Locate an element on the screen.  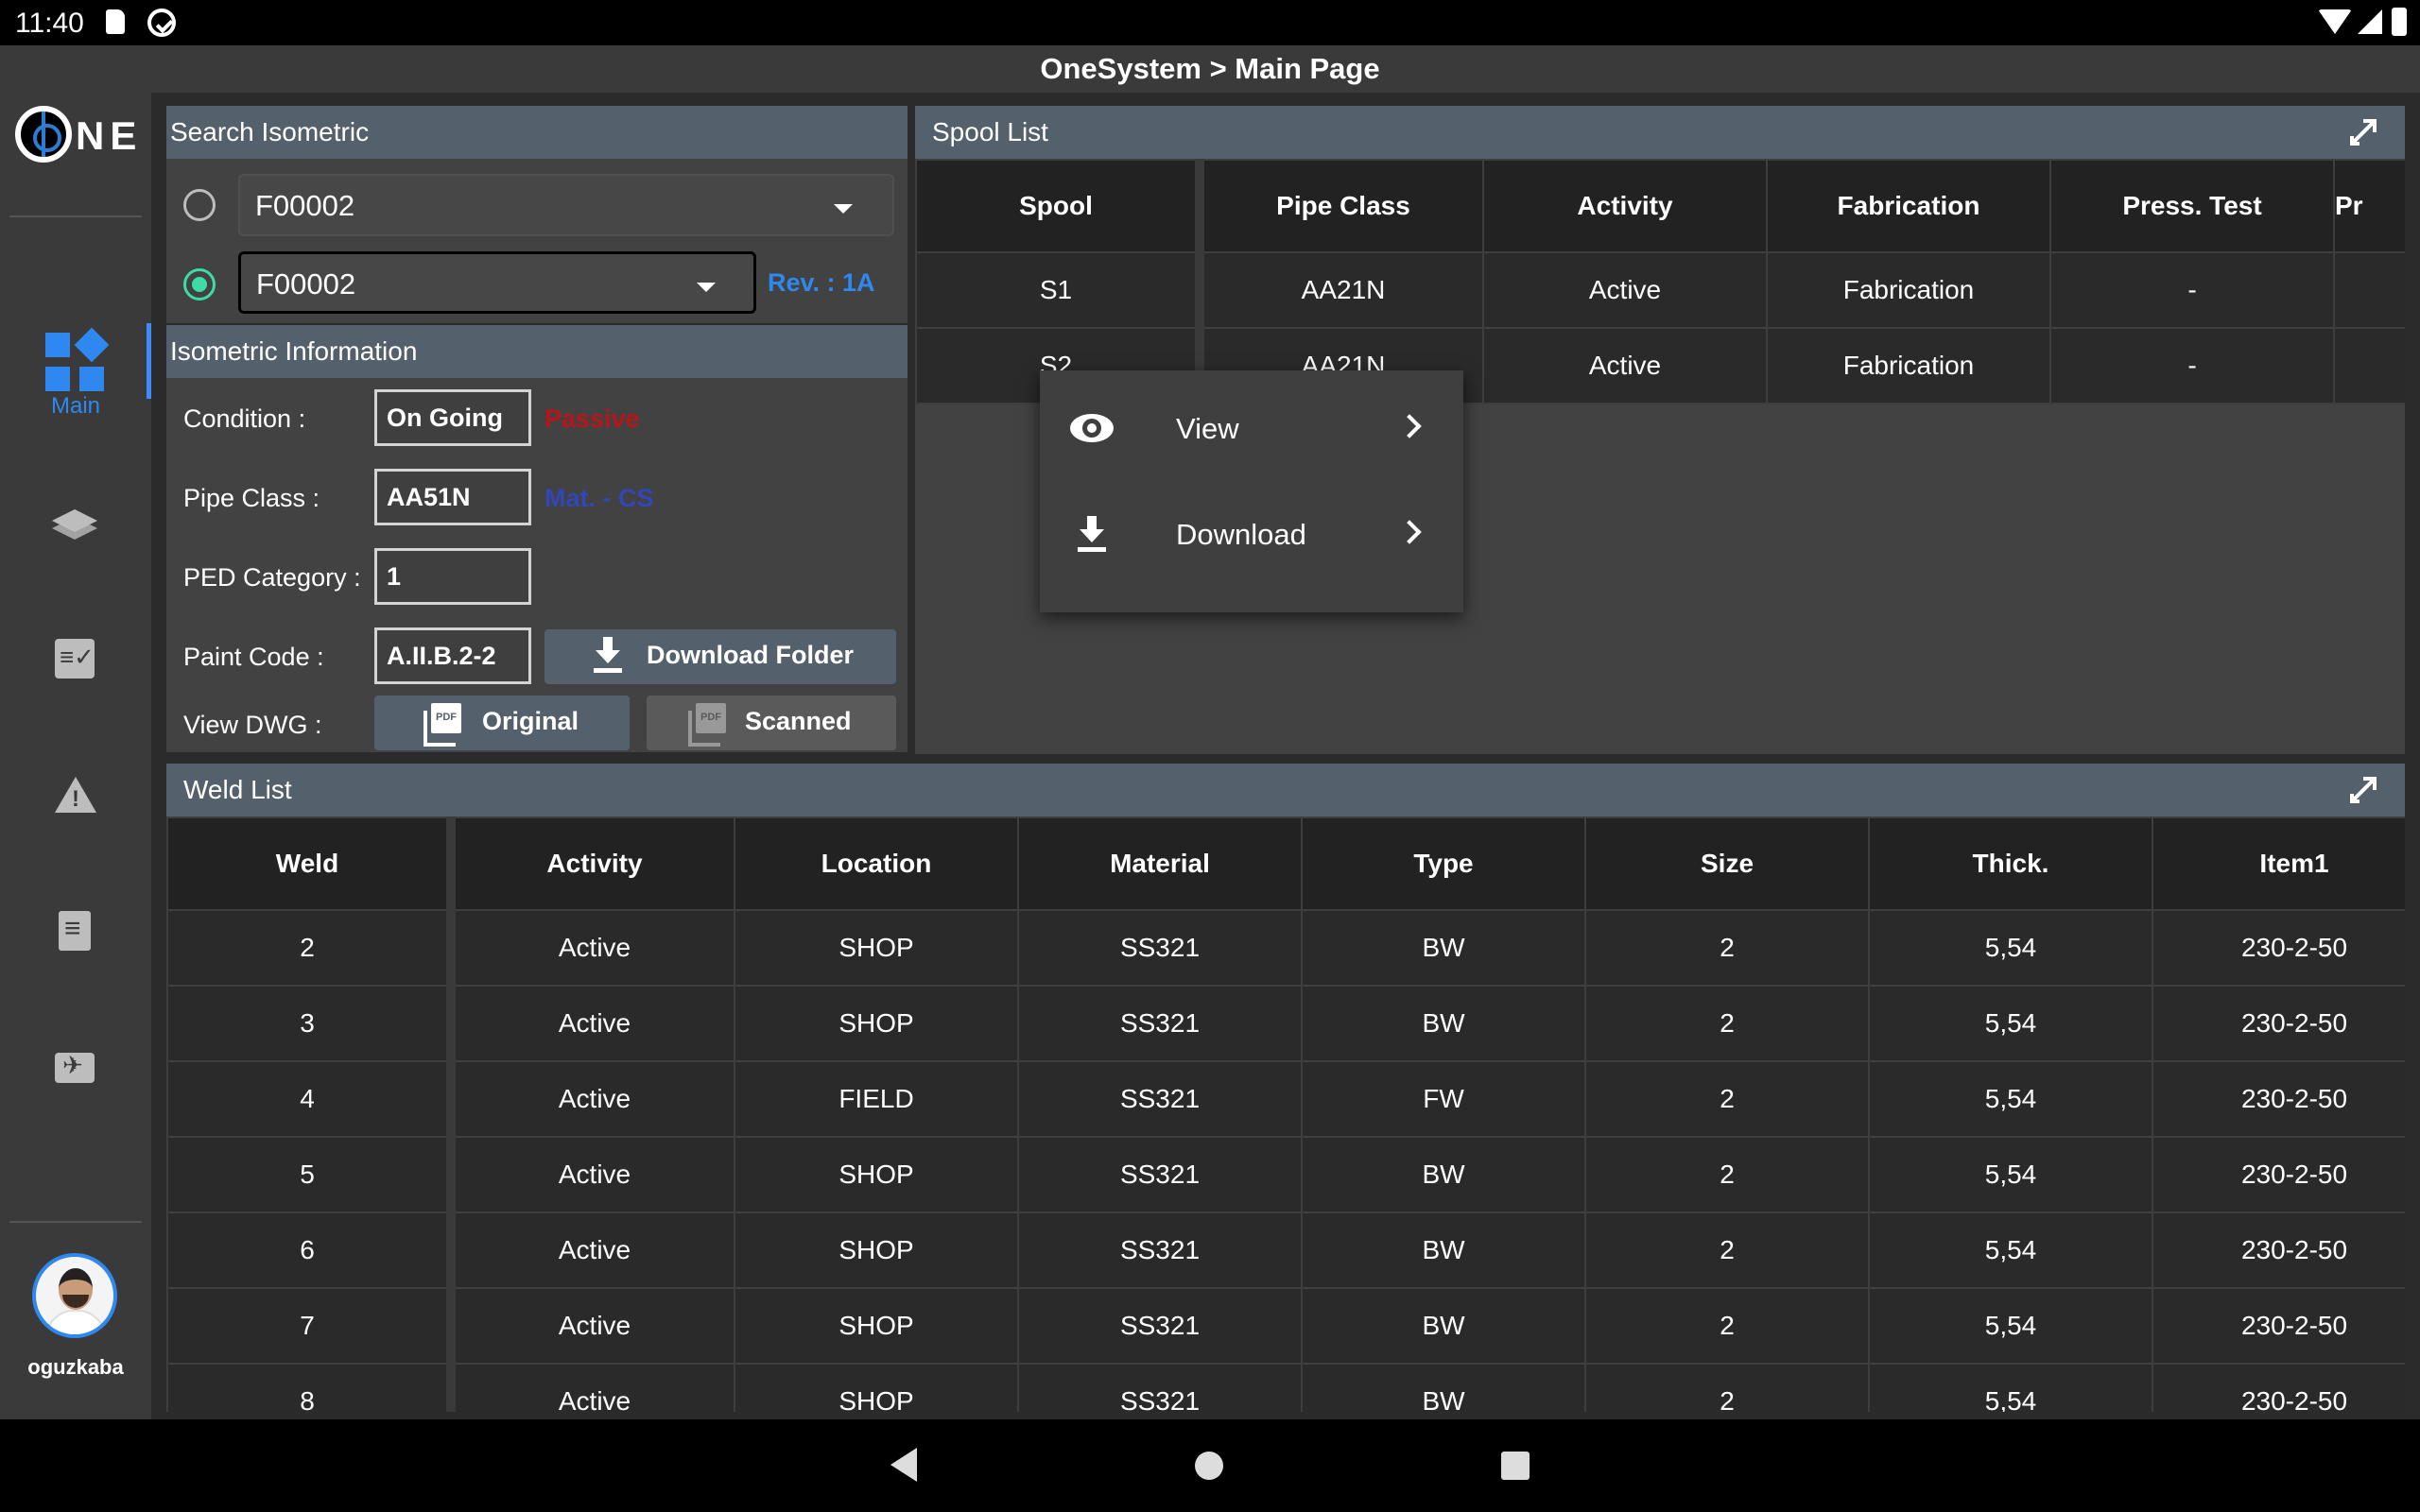
table-row: 4 Active FIELD SS321 FW 2 5,54 230-2-50 is located at coordinates (1285, 1099).